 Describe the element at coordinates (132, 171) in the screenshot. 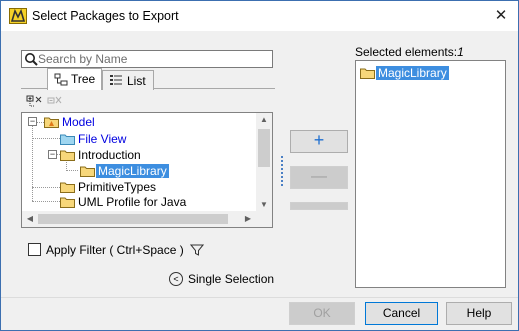

I see `tree-node-label: MagicLibrary` at that location.